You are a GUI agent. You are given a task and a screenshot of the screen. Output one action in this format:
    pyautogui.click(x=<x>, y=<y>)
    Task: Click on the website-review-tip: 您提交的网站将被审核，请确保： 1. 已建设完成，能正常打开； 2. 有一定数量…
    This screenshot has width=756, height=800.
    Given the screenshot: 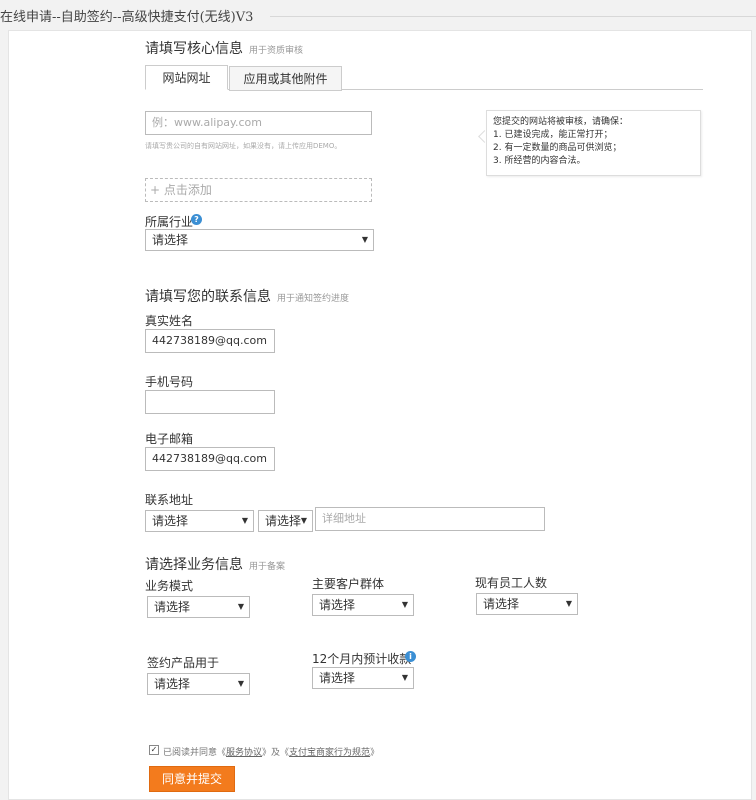 What is the action you would take?
    pyautogui.click(x=593, y=143)
    